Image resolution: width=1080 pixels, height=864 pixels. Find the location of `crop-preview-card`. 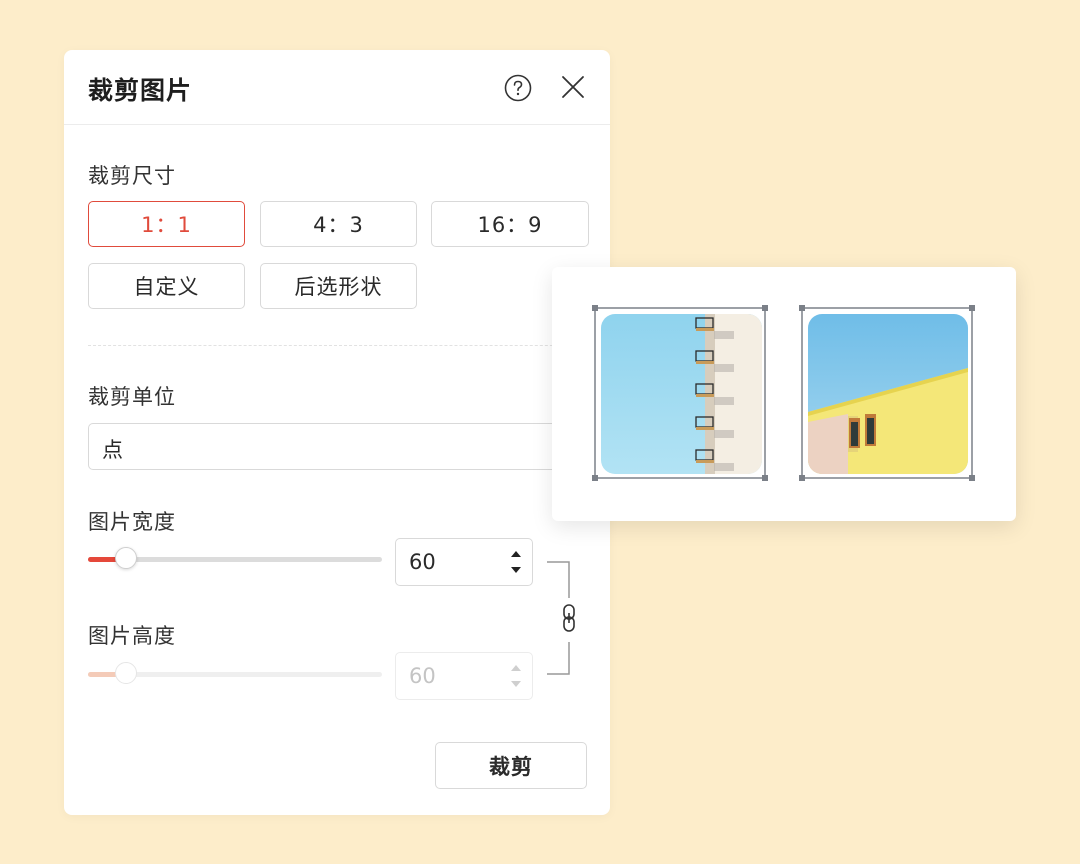

crop-preview-card is located at coordinates (784, 394).